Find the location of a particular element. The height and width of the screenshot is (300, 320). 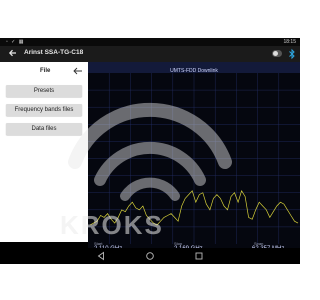

connection-toggle is located at coordinates (277, 53).